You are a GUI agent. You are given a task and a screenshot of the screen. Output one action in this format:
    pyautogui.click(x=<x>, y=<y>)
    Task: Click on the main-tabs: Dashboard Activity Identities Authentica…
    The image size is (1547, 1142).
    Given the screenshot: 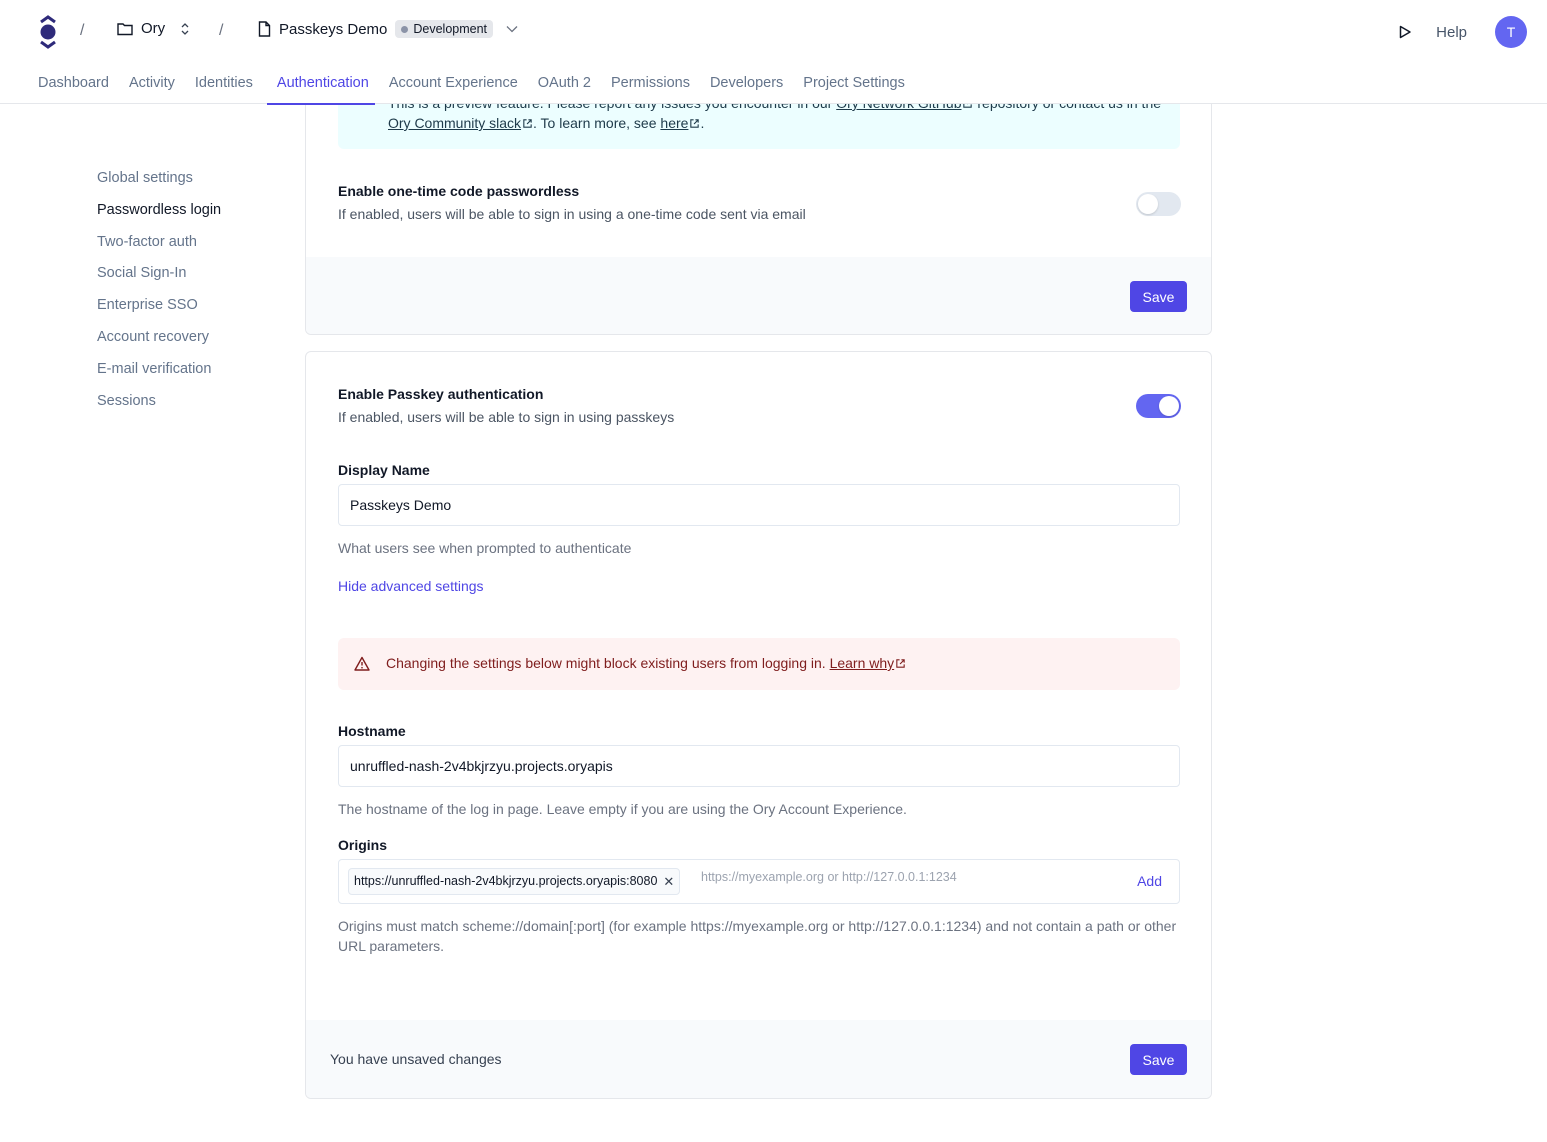 What is the action you would take?
    pyautogui.click(x=471, y=84)
    